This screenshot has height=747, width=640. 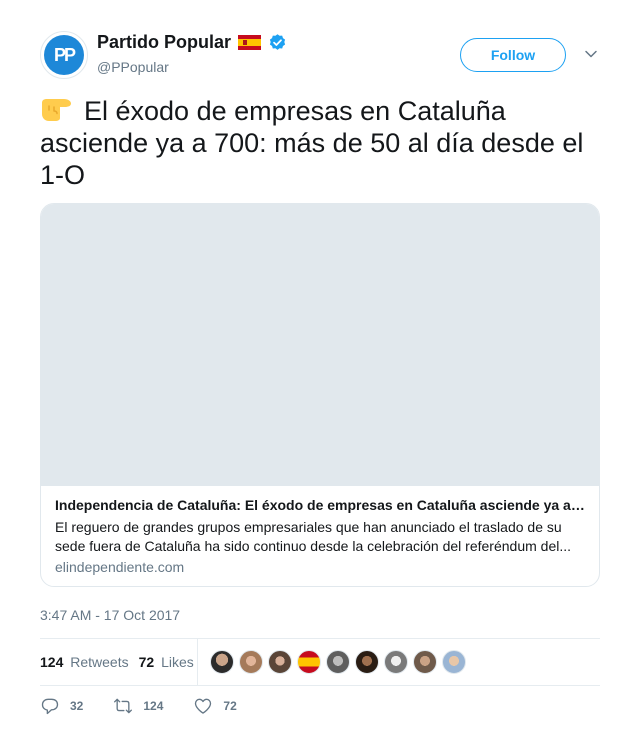 What do you see at coordinates (52, 662) in the screenshot?
I see `retweets-stat-count: 124` at bounding box center [52, 662].